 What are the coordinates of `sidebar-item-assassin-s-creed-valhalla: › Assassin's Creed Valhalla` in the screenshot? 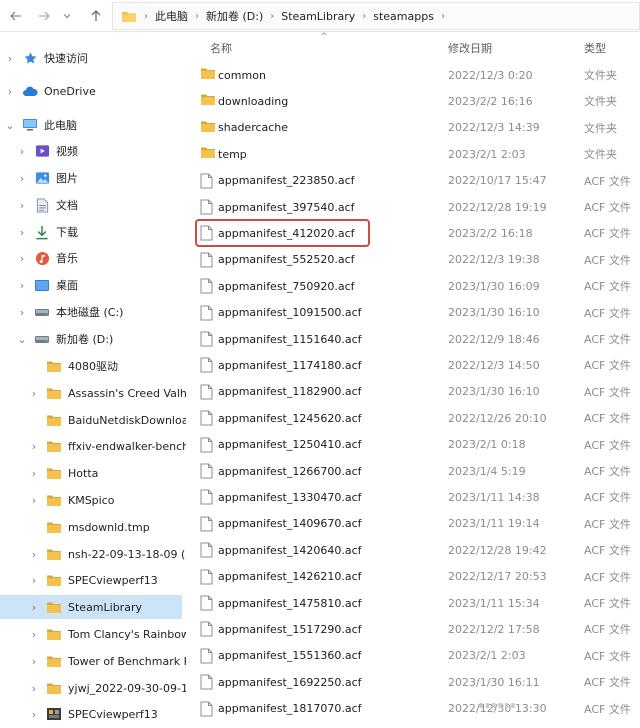 It's located at (93, 393).